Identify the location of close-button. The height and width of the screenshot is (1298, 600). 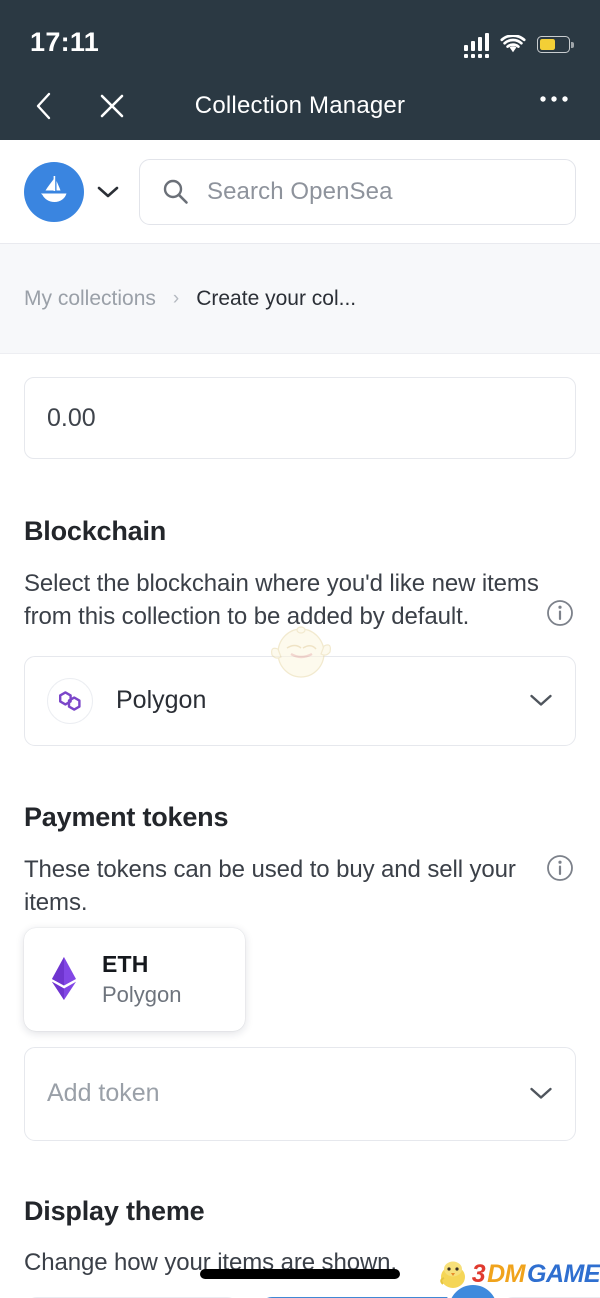
(112, 106).